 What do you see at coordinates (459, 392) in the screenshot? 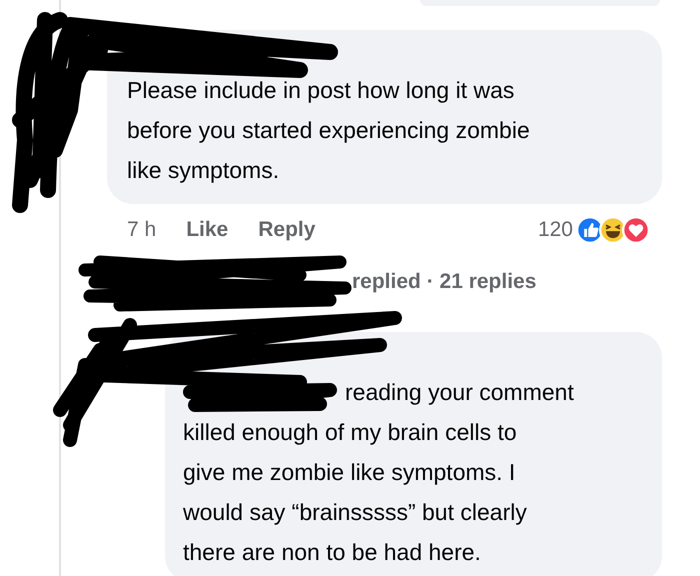
I see `reply-text-line: reading your comment` at bounding box center [459, 392].